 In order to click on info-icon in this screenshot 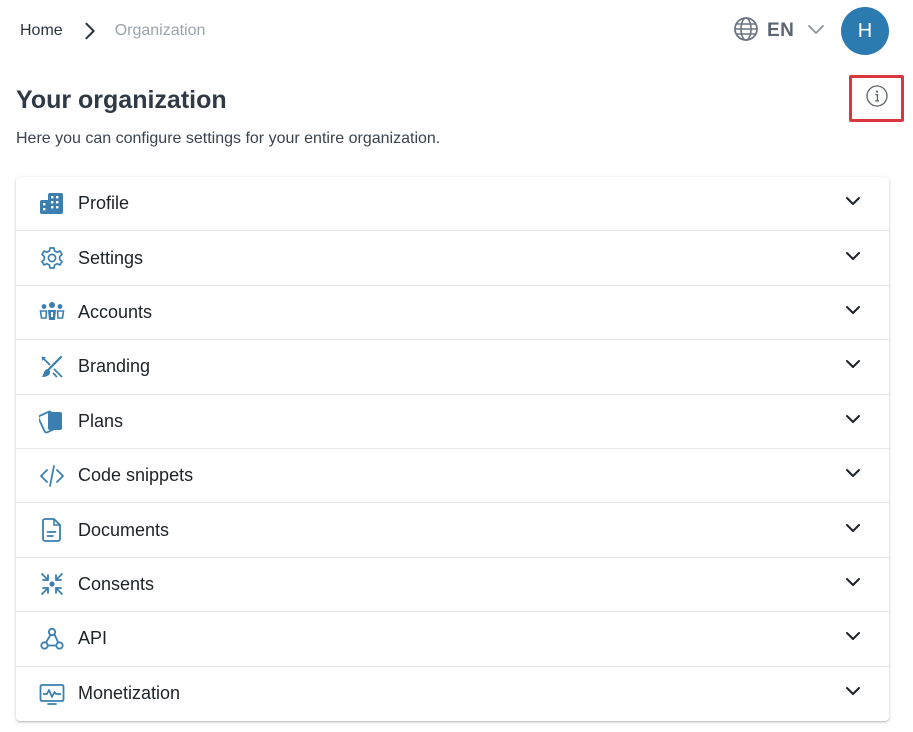, I will do `click(877, 98)`.